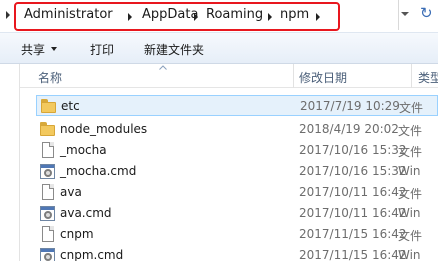  What do you see at coordinates (83, 150) in the screenshot?
I see `file-name: _mocha` at bounding box center [83, 150].